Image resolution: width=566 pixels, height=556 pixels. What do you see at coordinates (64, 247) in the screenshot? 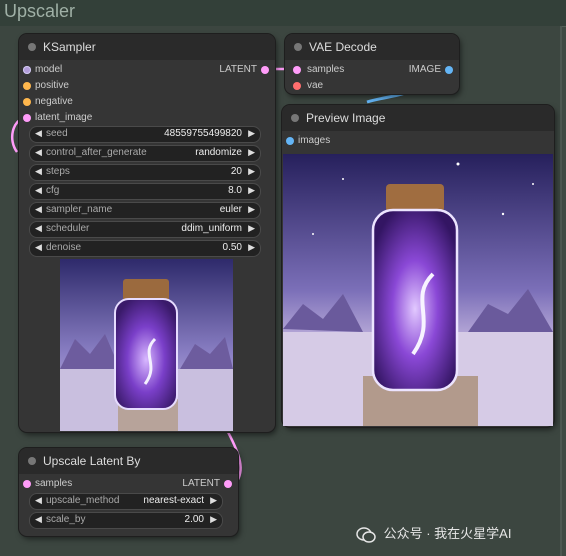
I see `widget-label: denoise` at bounding box center [64, 247].